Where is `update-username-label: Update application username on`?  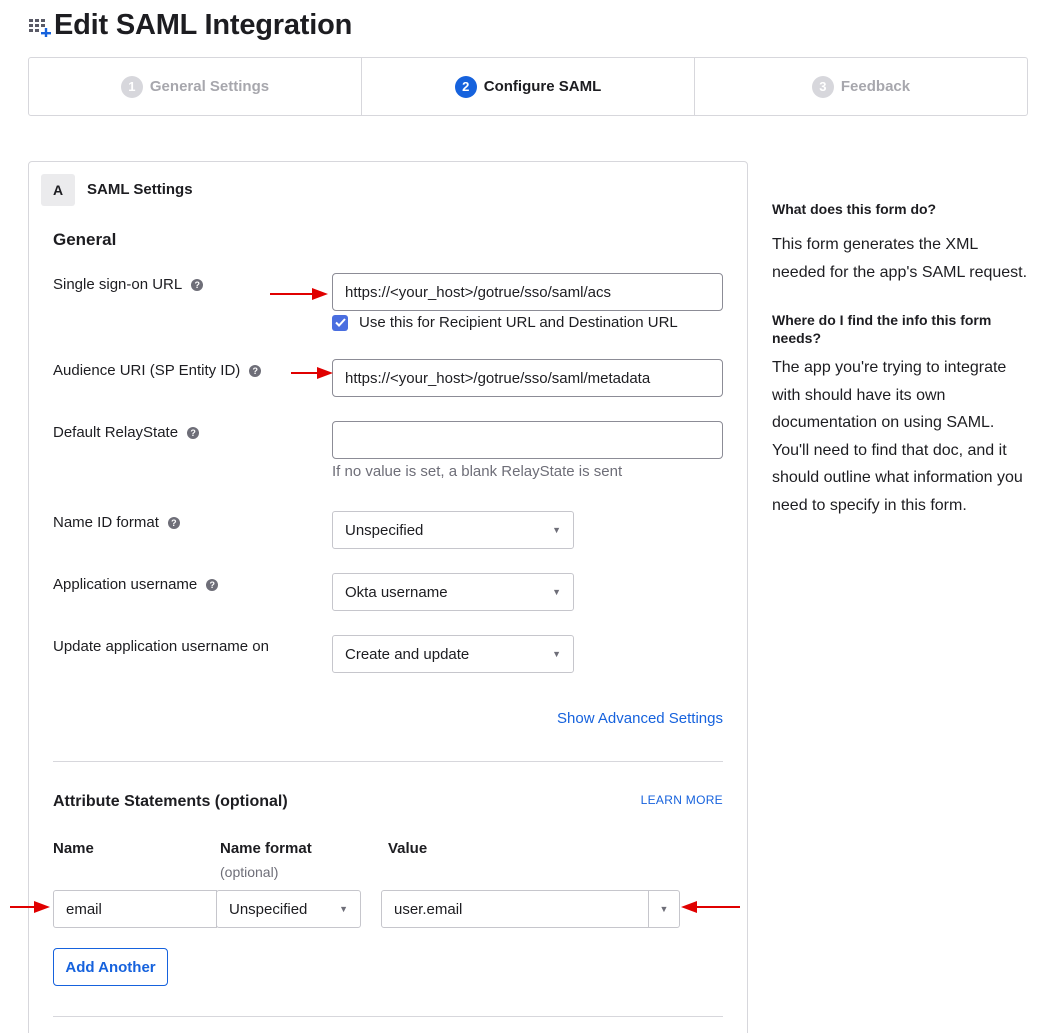
update-username-label: Update application username on is located at coordinates (161, 646).